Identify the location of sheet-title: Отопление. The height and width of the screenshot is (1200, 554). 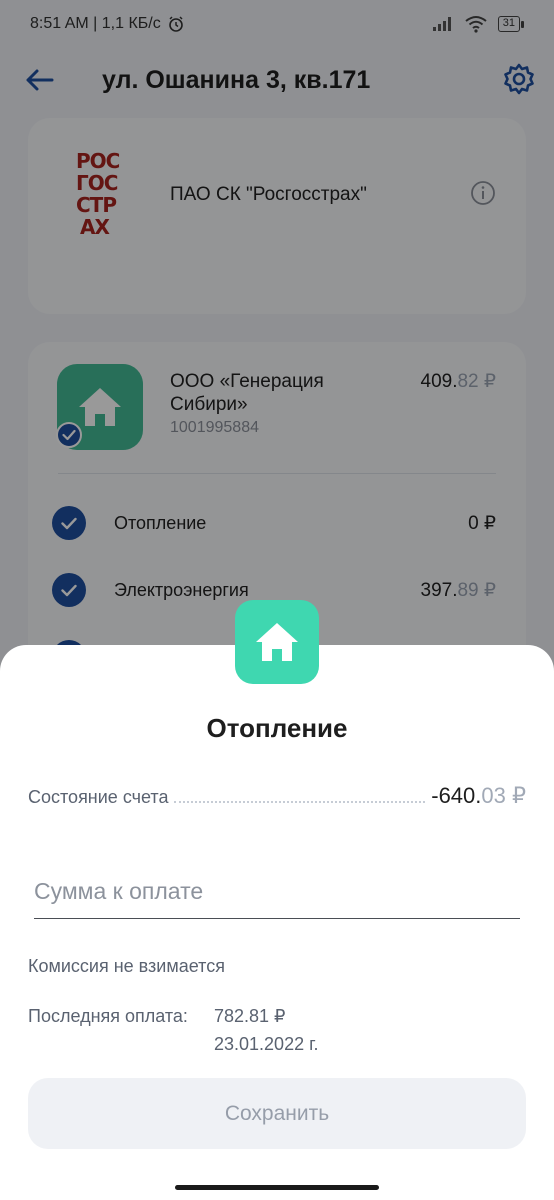
(277, 728).